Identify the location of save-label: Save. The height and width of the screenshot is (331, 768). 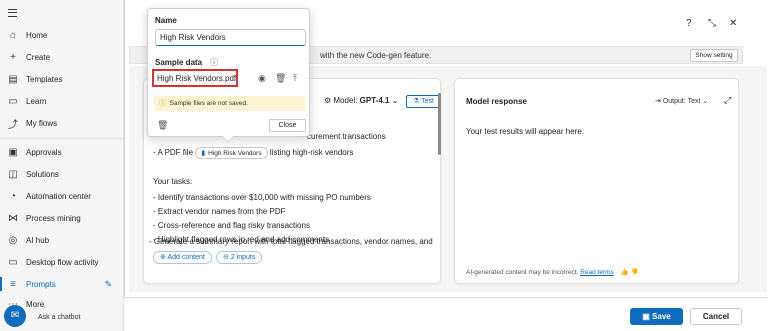
(661, 316).